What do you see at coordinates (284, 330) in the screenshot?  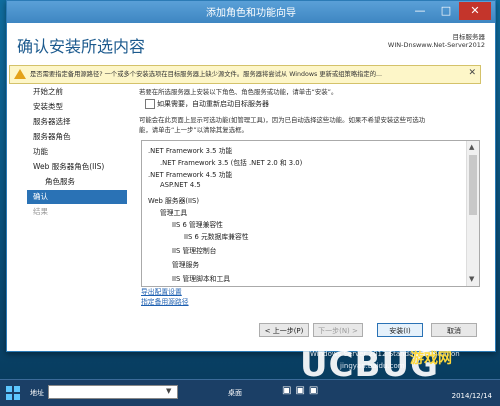 I see `previous-button: < 上一步(P)` at bounding box center [284, 330].